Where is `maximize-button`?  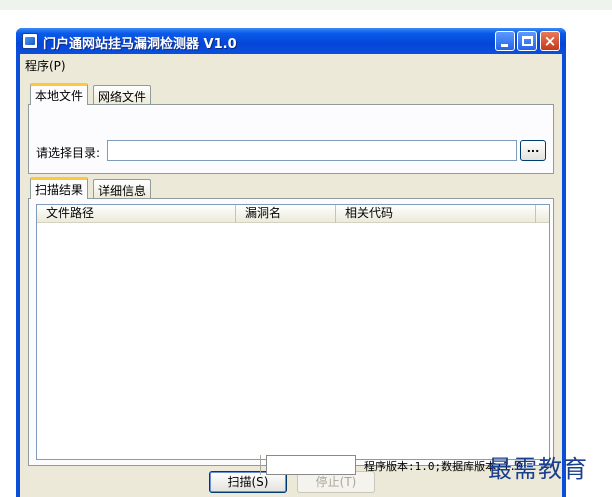 maximize-button is located at coordinates (527, 41).